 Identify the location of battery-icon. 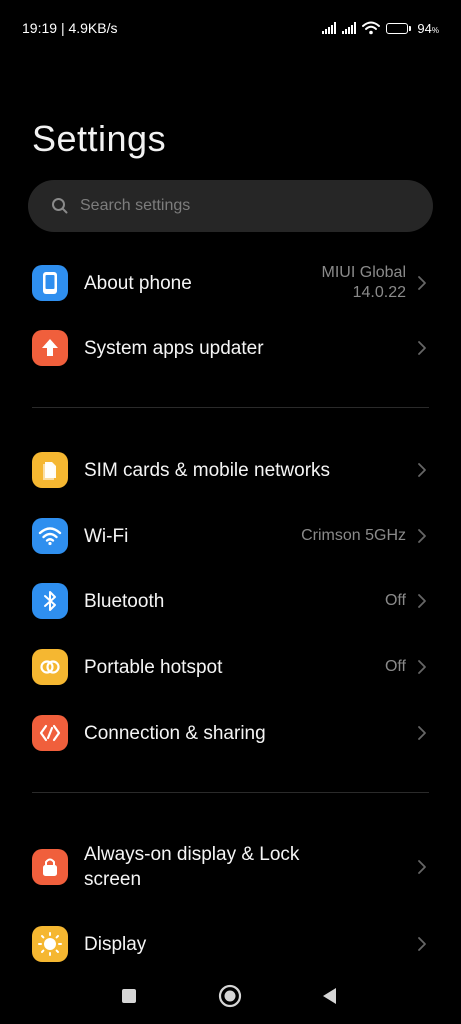
(399, 28).